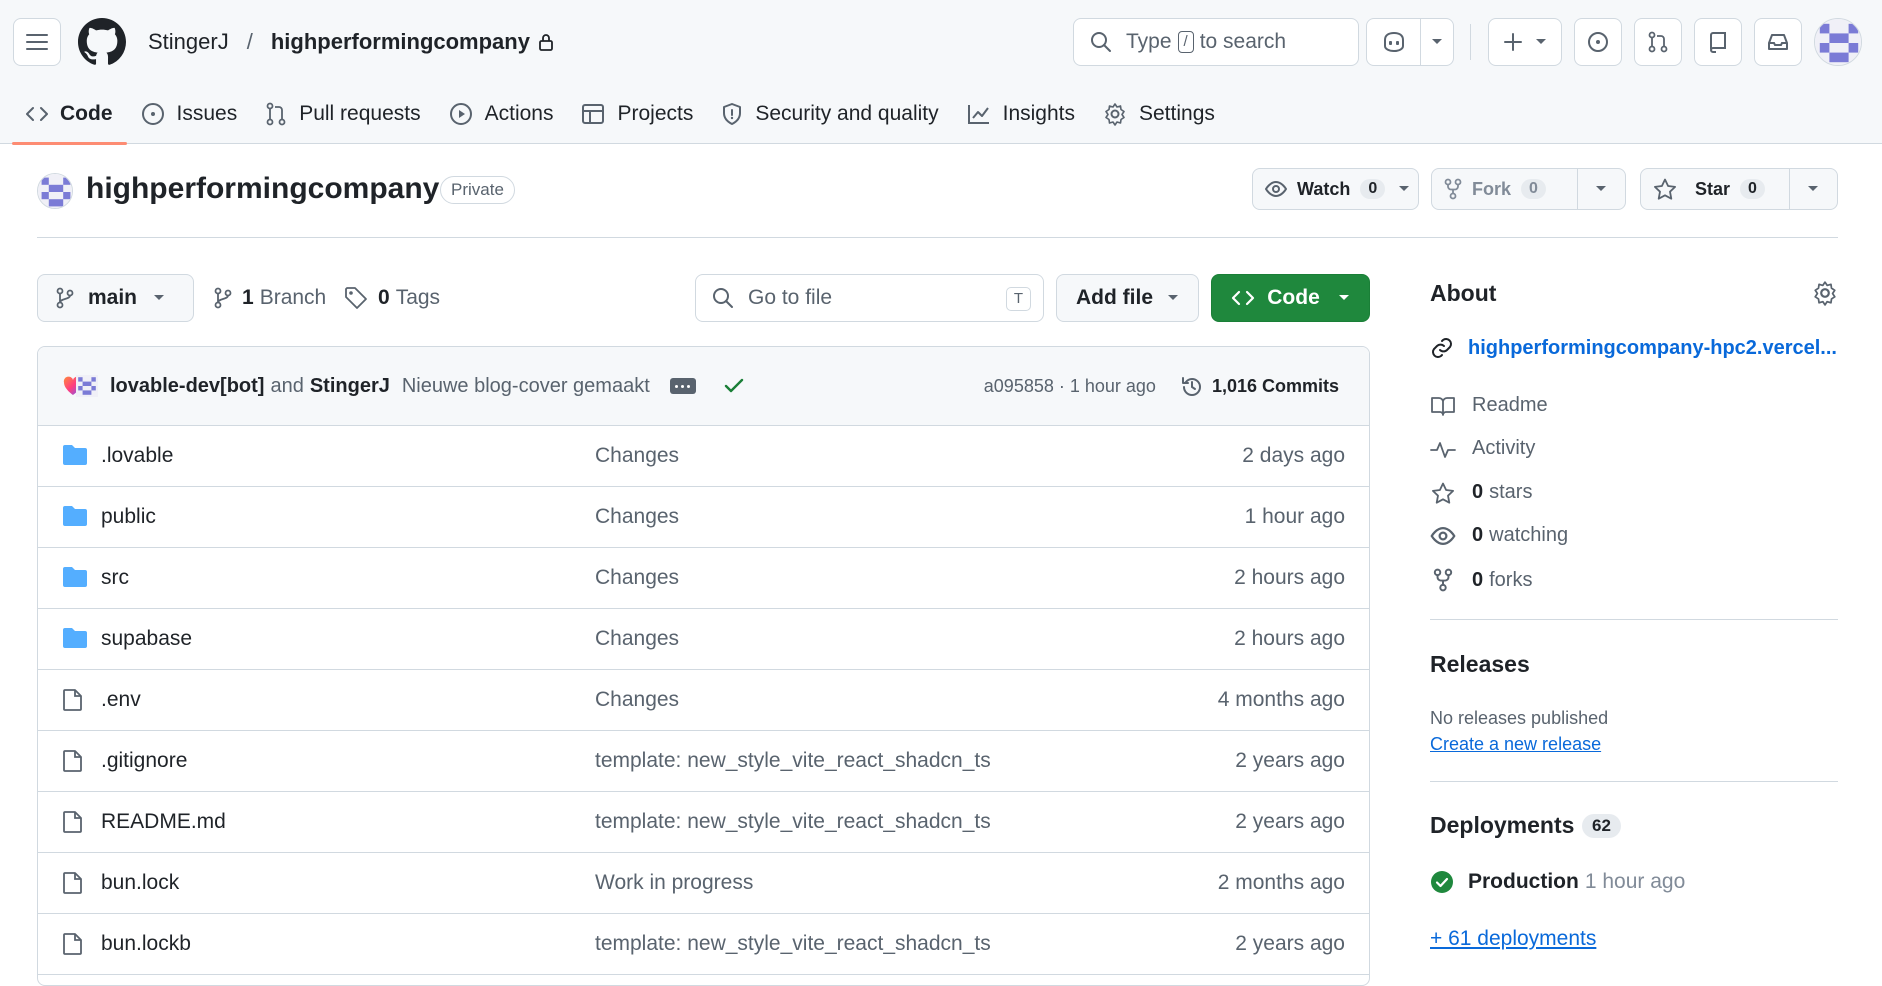 Image resolution: width=1882 pixels, height=986 pixels. Describe the element at coordinates (1778, 42) in the screenshot. I see `inbox-button` at that location.